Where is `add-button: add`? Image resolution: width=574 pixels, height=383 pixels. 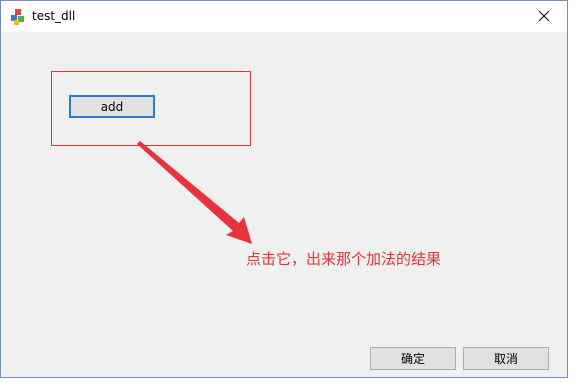
add-button: add is located at coordinates (112, 106).